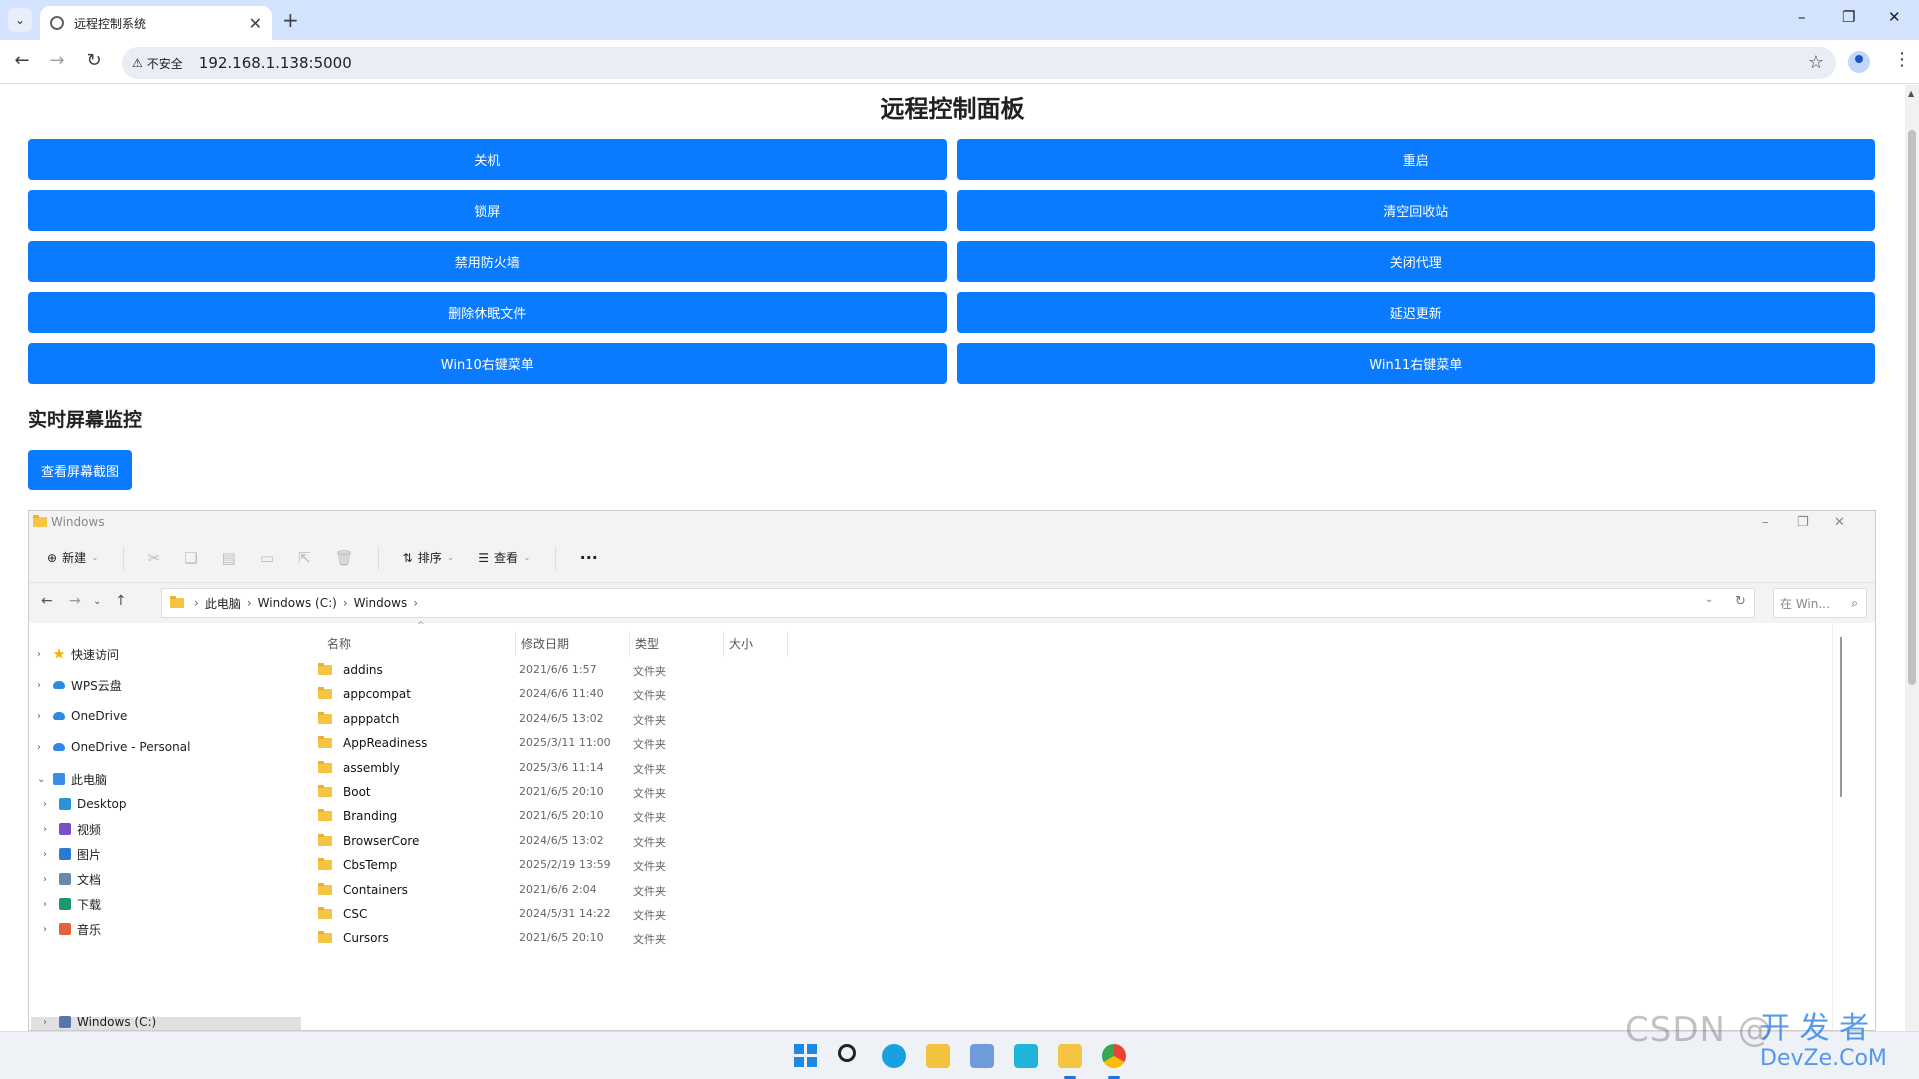 This screenshot has width=1919, height=1079. Describe the element at coordinates (177, 602) in the screenshot. I see `breadcrumb-folder-icon` at that location.